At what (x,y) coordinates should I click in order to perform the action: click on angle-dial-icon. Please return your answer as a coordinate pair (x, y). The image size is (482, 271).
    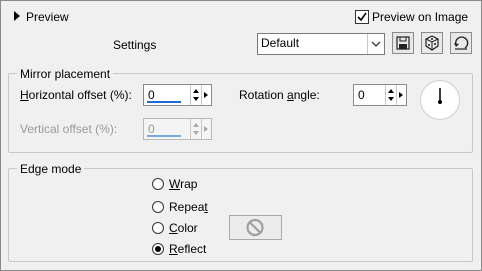
    Looking at the image, I should click on (440, 100).